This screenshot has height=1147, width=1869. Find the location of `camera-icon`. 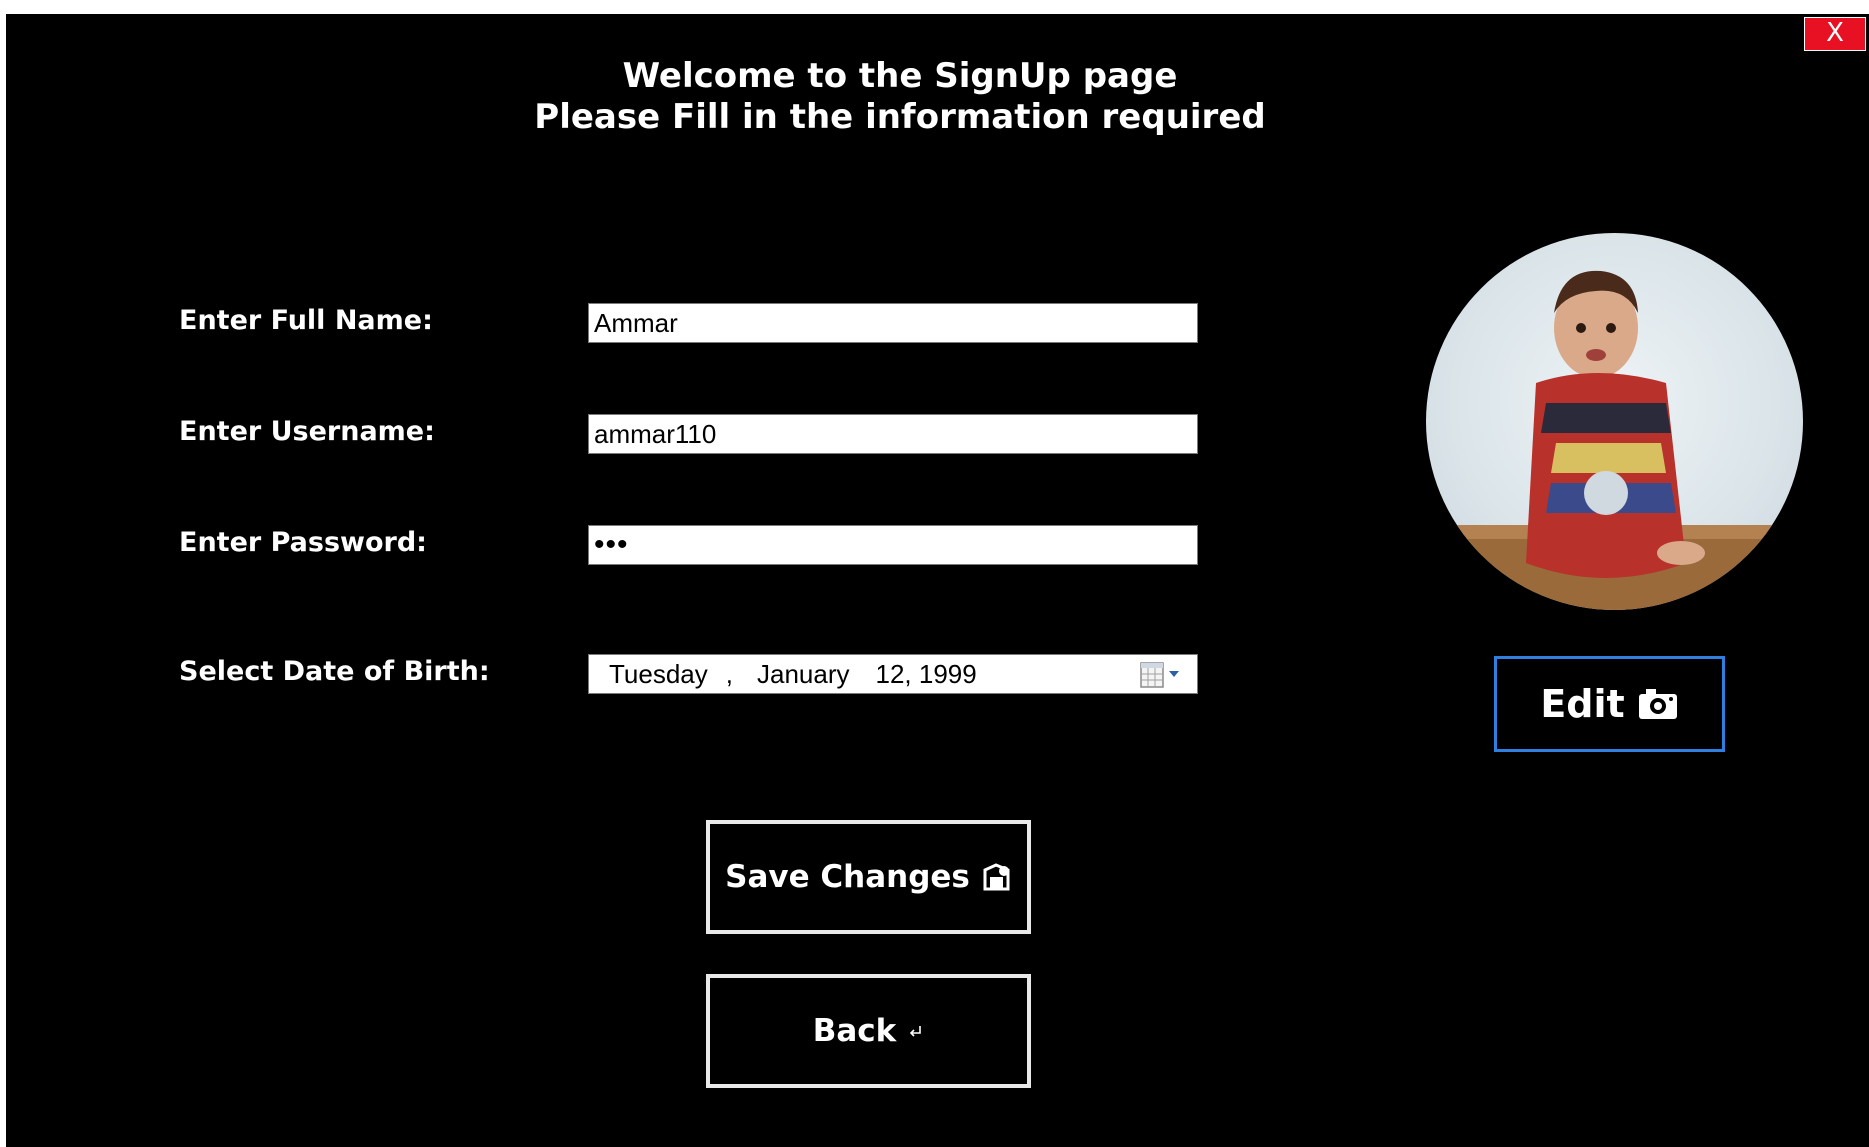

camera-icon is located at coordinates (1657, 704).